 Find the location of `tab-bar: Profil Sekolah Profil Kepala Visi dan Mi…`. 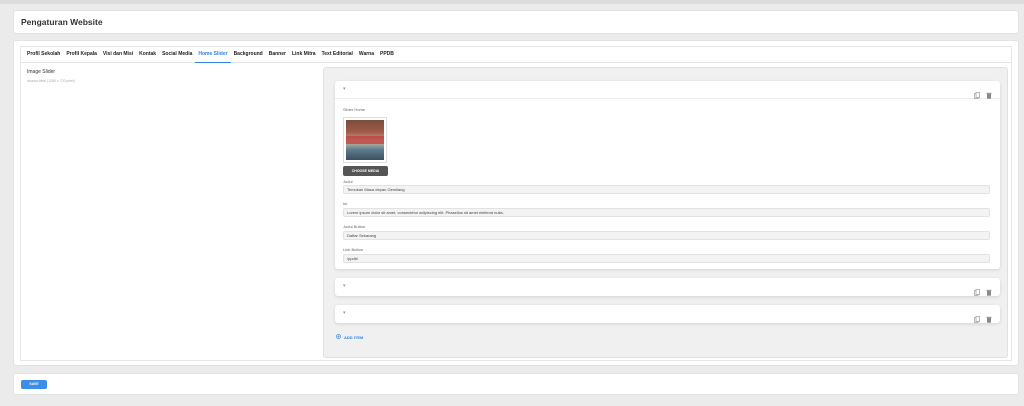

tab-bar: Profil Sekolah Profil Kepala Visi dan Mi… is located at coordinates (516, 55).